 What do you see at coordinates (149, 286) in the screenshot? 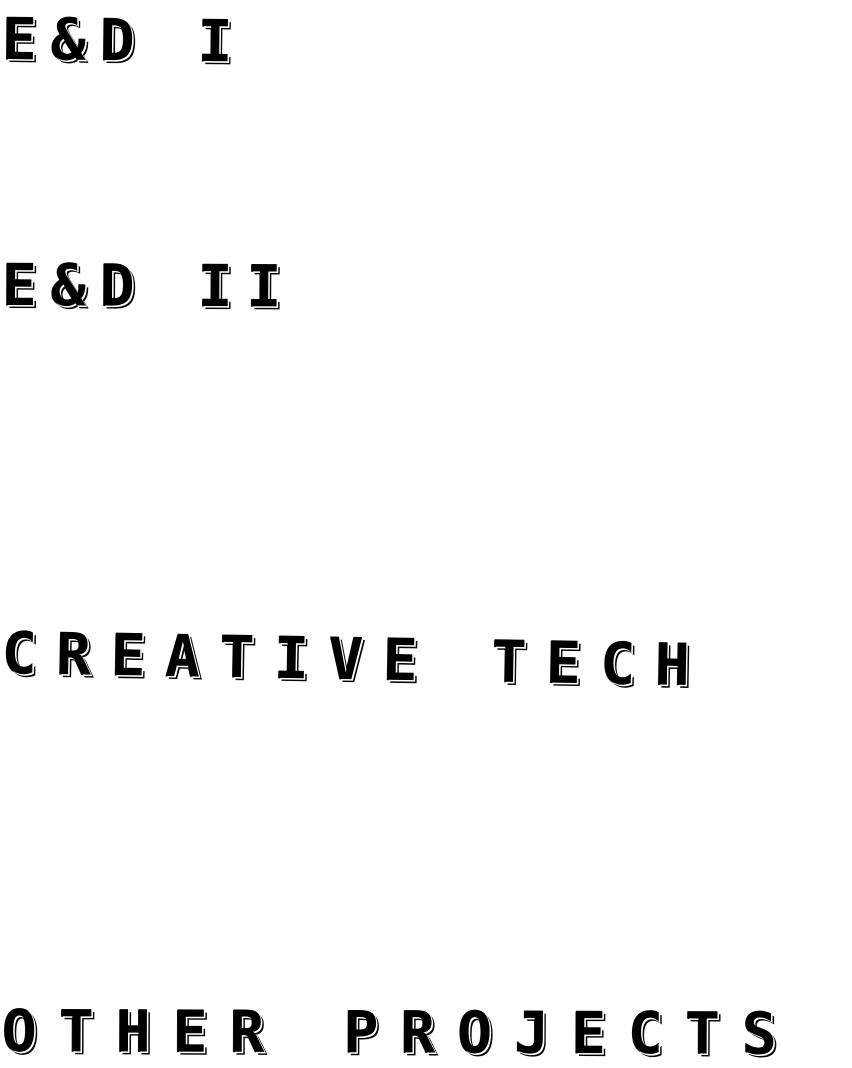
I see `menu-link-ed-2: E&D II` at bounding box center [149, 286].